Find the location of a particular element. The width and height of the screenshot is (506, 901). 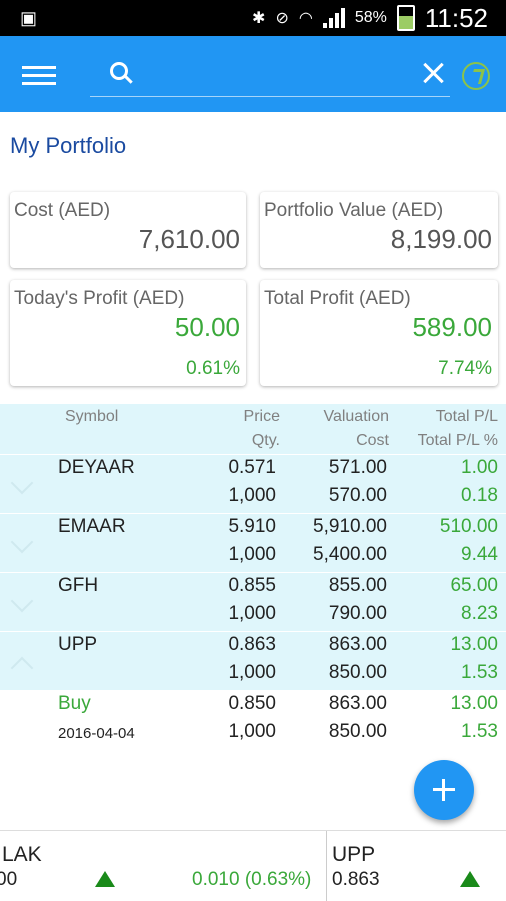

cost-value: 7,610.00 is located at coordinates (189, 239).